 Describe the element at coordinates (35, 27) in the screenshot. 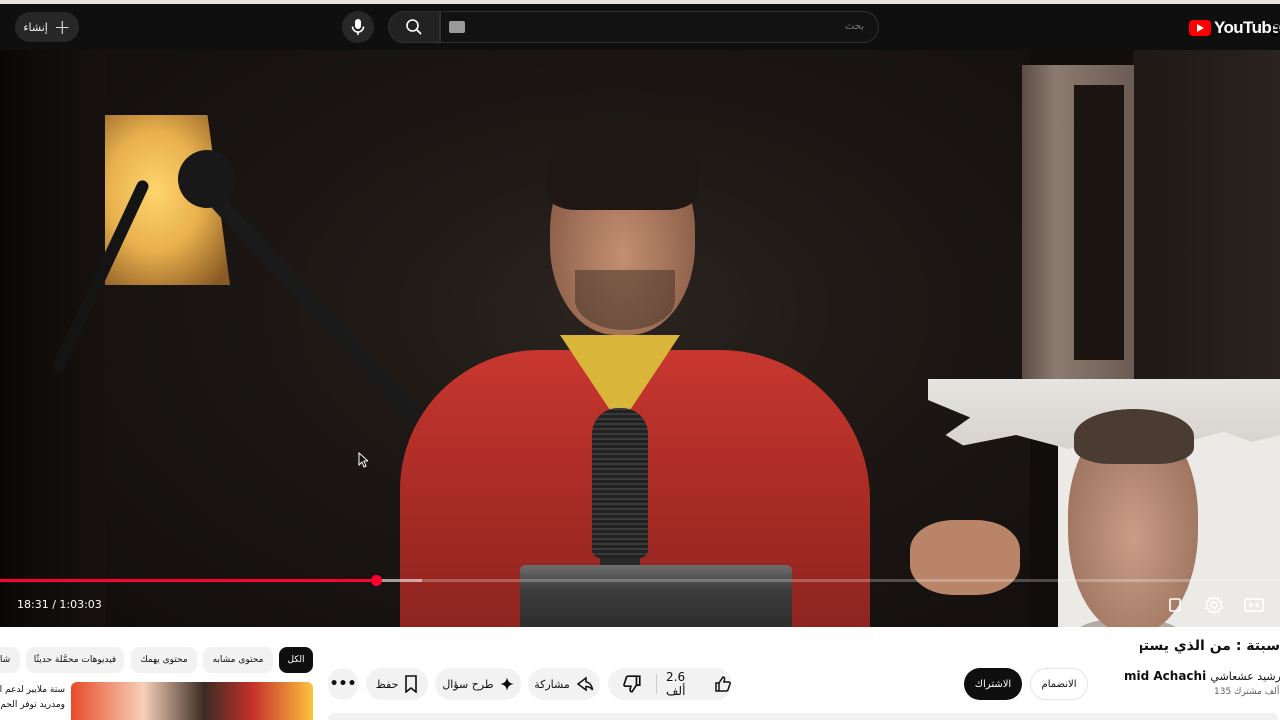

I see `create-label: إنشاء` at that location.